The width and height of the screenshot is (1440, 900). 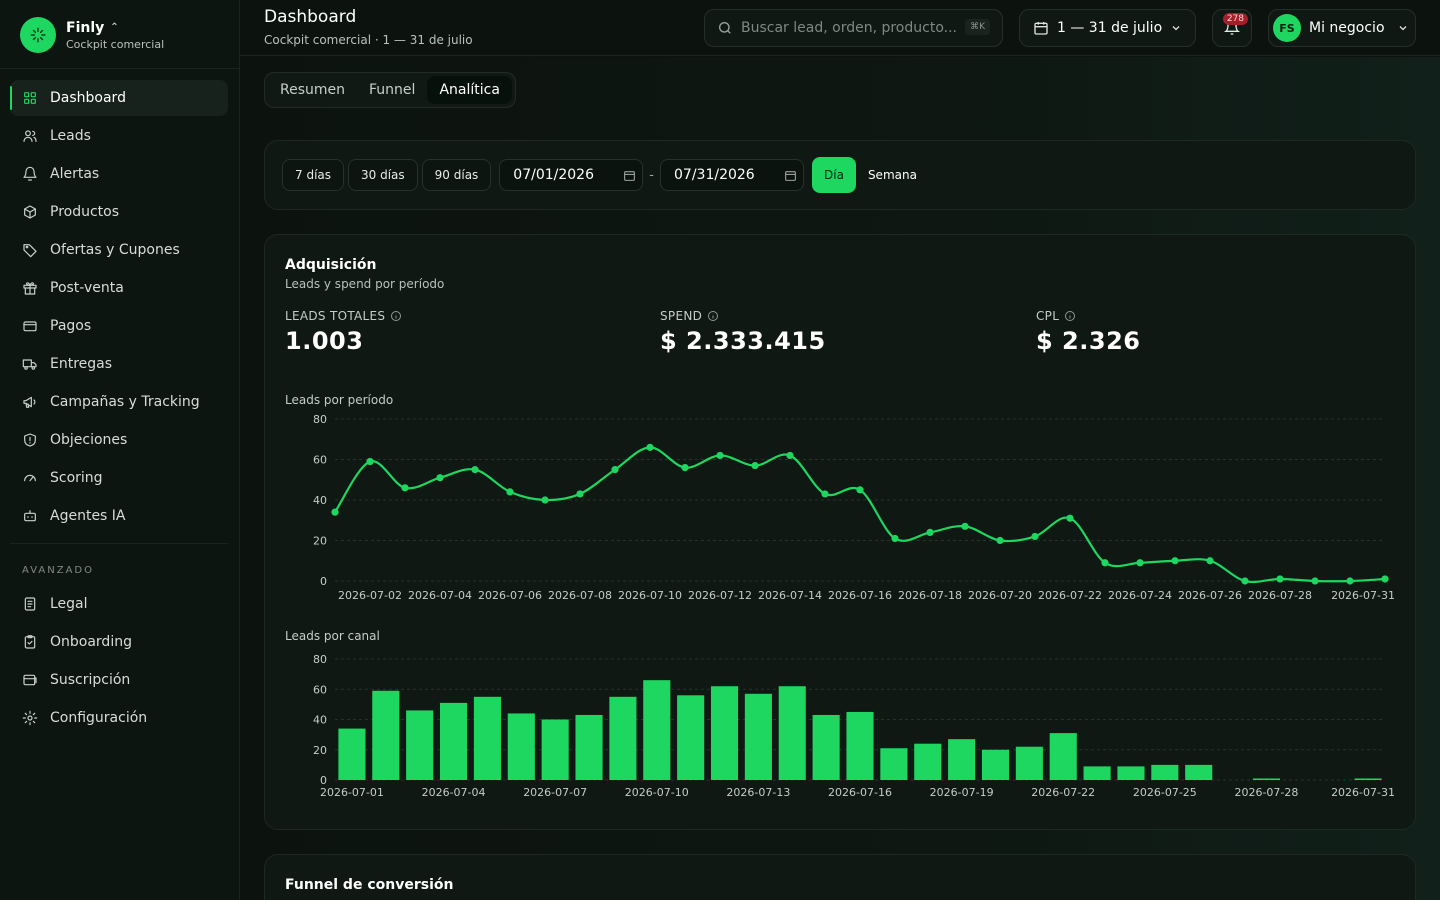 I want to click on y-tick-label: 80, so click(x=320, y=659).